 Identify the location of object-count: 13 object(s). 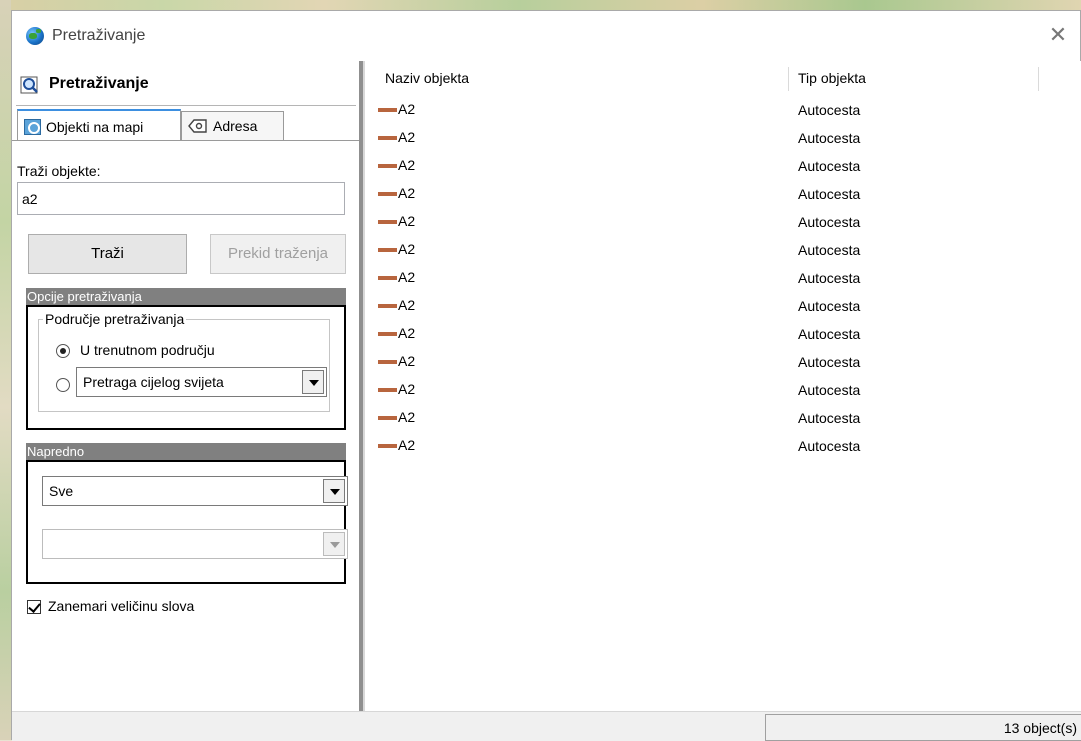
(1040, 728).